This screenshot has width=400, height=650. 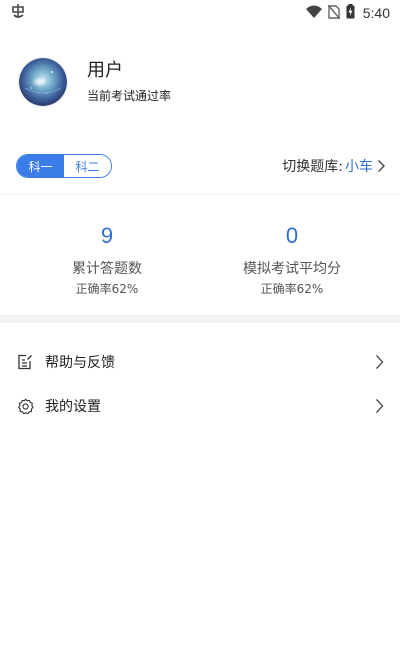 What do you see at coordinates (129, 96) in the screenshot?
I see `pass-rate-label: 当前考试通过率` at bounding box center [129, 96].